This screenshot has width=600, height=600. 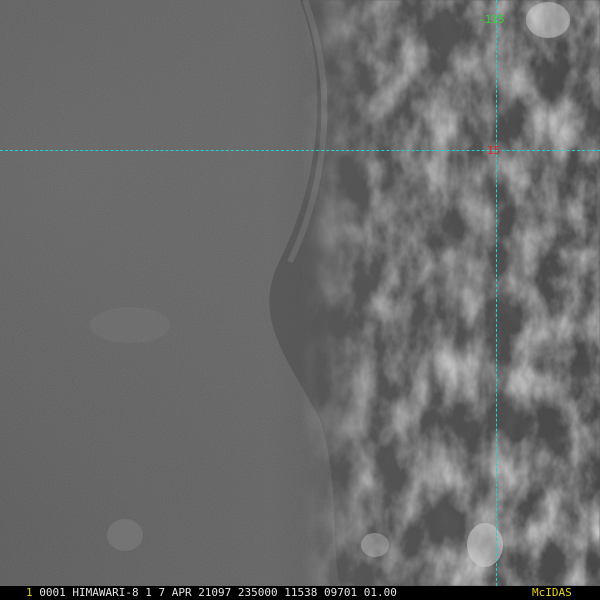 What do you see at coordinates (29, 592) in the screenshot?
I see `frame-number: 1` at bounding box center [29, 592].